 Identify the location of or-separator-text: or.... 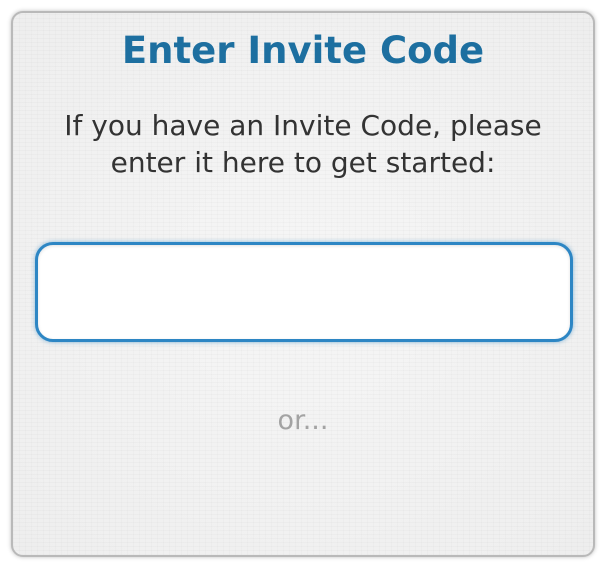
(303, 420).